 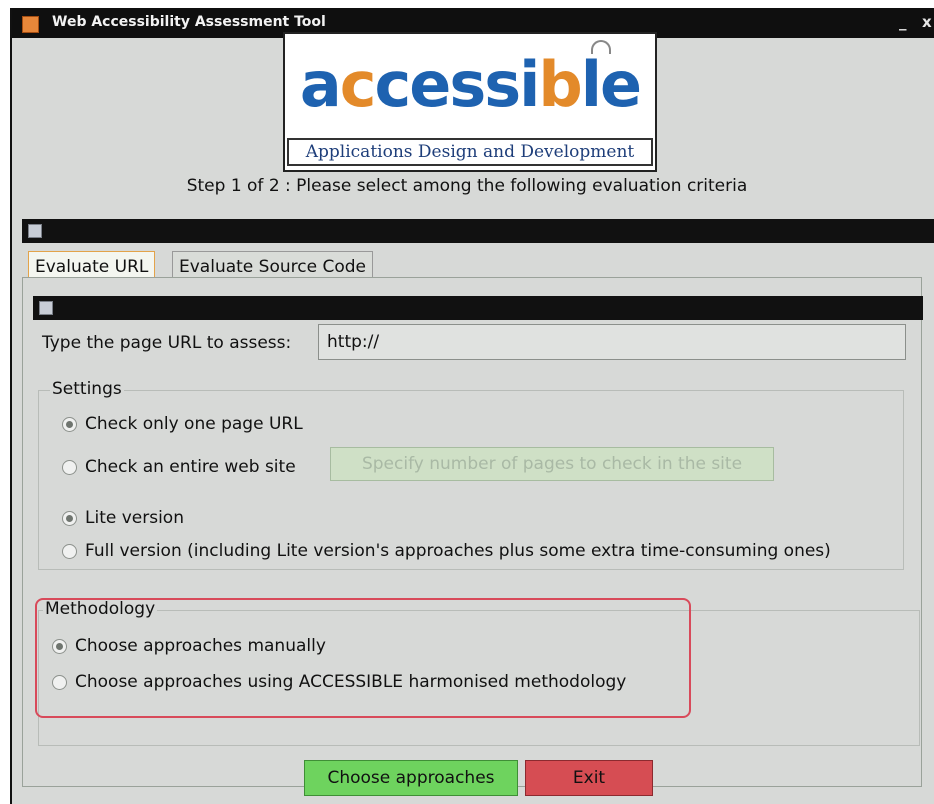 What do you see at coordinates (363, 658) in the screenshot?
I see `methodology-highlight-box` at bounding box center [363, 658].